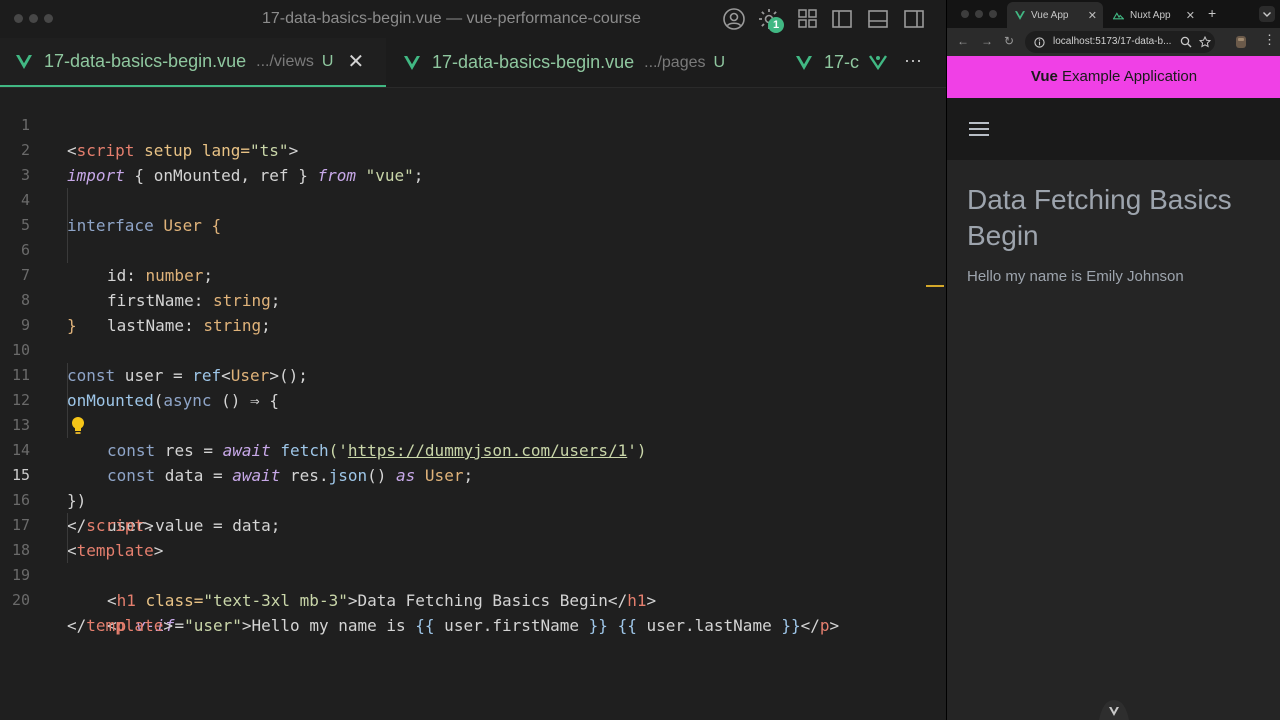 The height and width of the screenshot is (720, 1280). Describe the element at coordinates (935, 286) in the screenshot. I see `scrollbar-change-marker` at that location.